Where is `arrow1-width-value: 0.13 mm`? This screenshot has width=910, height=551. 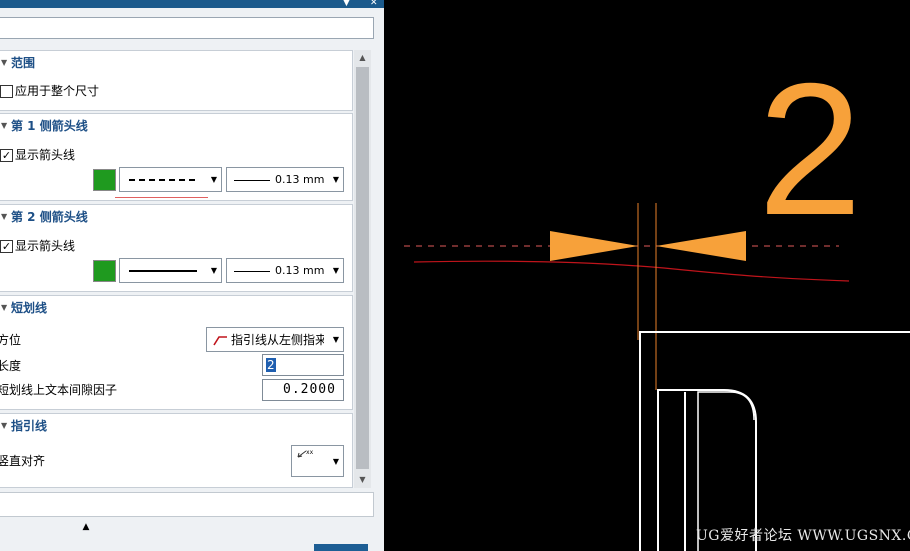
arrow1-width-value: 0.13 mm is located at coordinates (300, 179).